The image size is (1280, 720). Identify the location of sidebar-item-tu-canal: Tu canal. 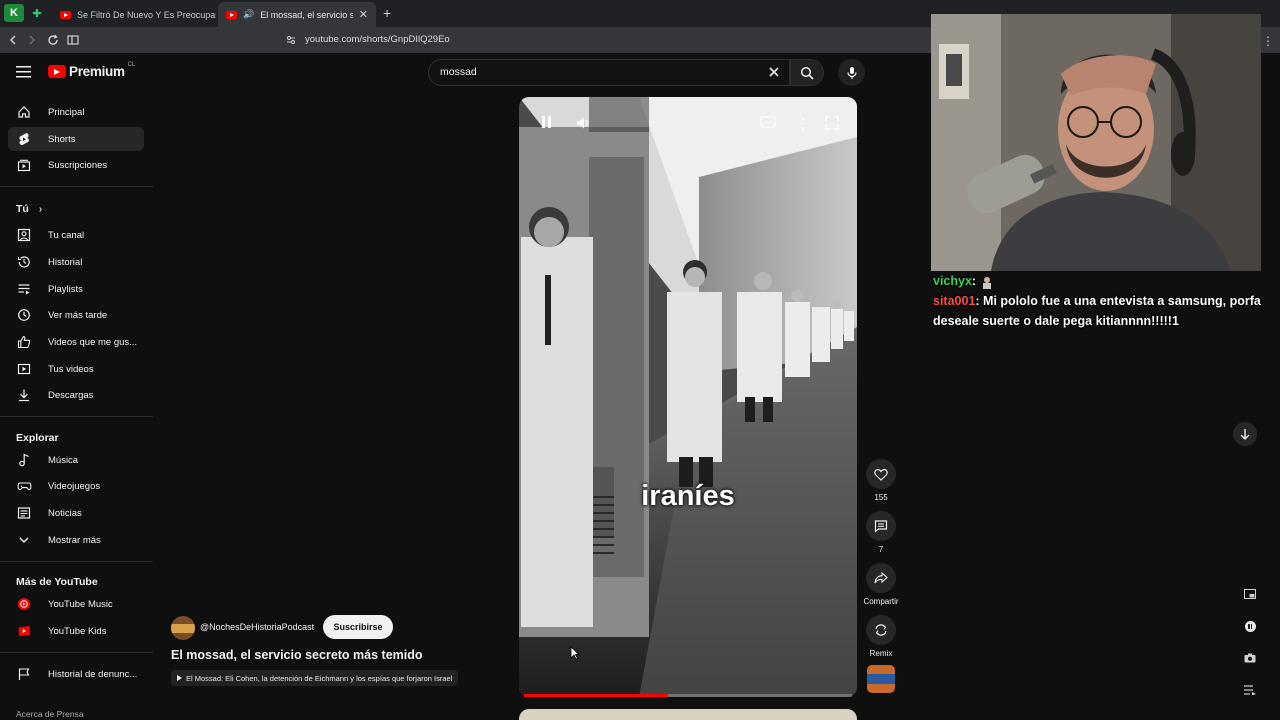
(76, 235).